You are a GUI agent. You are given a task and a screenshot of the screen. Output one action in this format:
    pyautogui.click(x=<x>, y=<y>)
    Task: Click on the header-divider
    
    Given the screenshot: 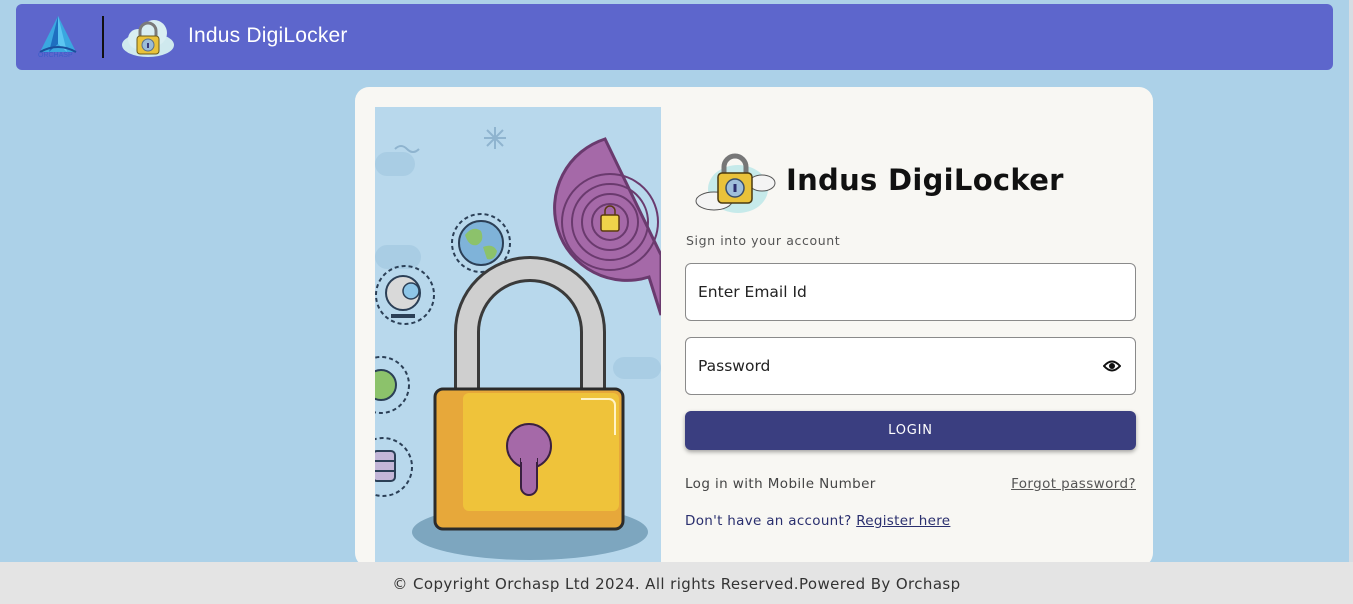 What is the action you would take?
    pyautogui.click(x=103, y=37)
    